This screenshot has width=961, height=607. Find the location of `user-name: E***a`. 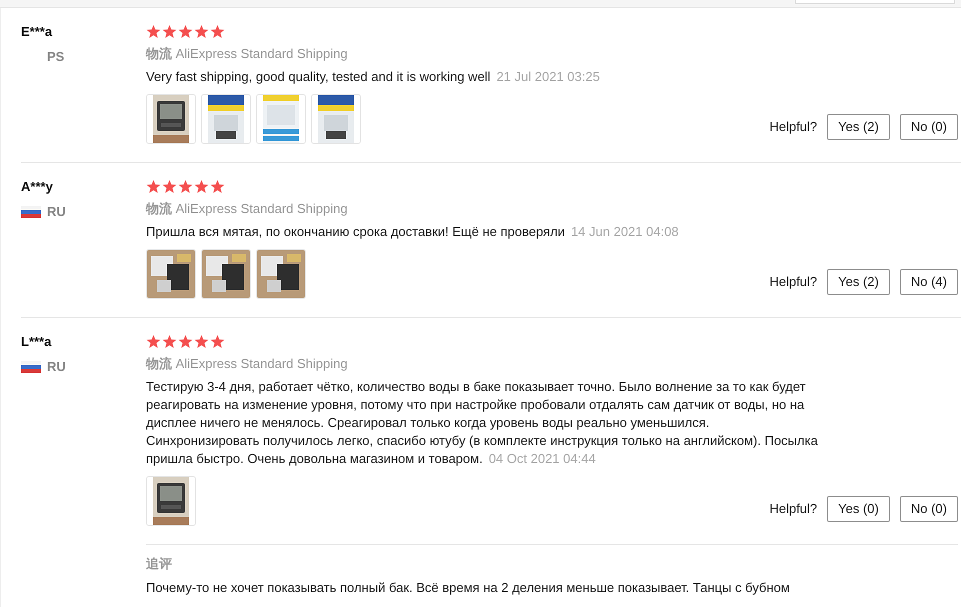

user-name: E***a is located at coordinates (37, 32).